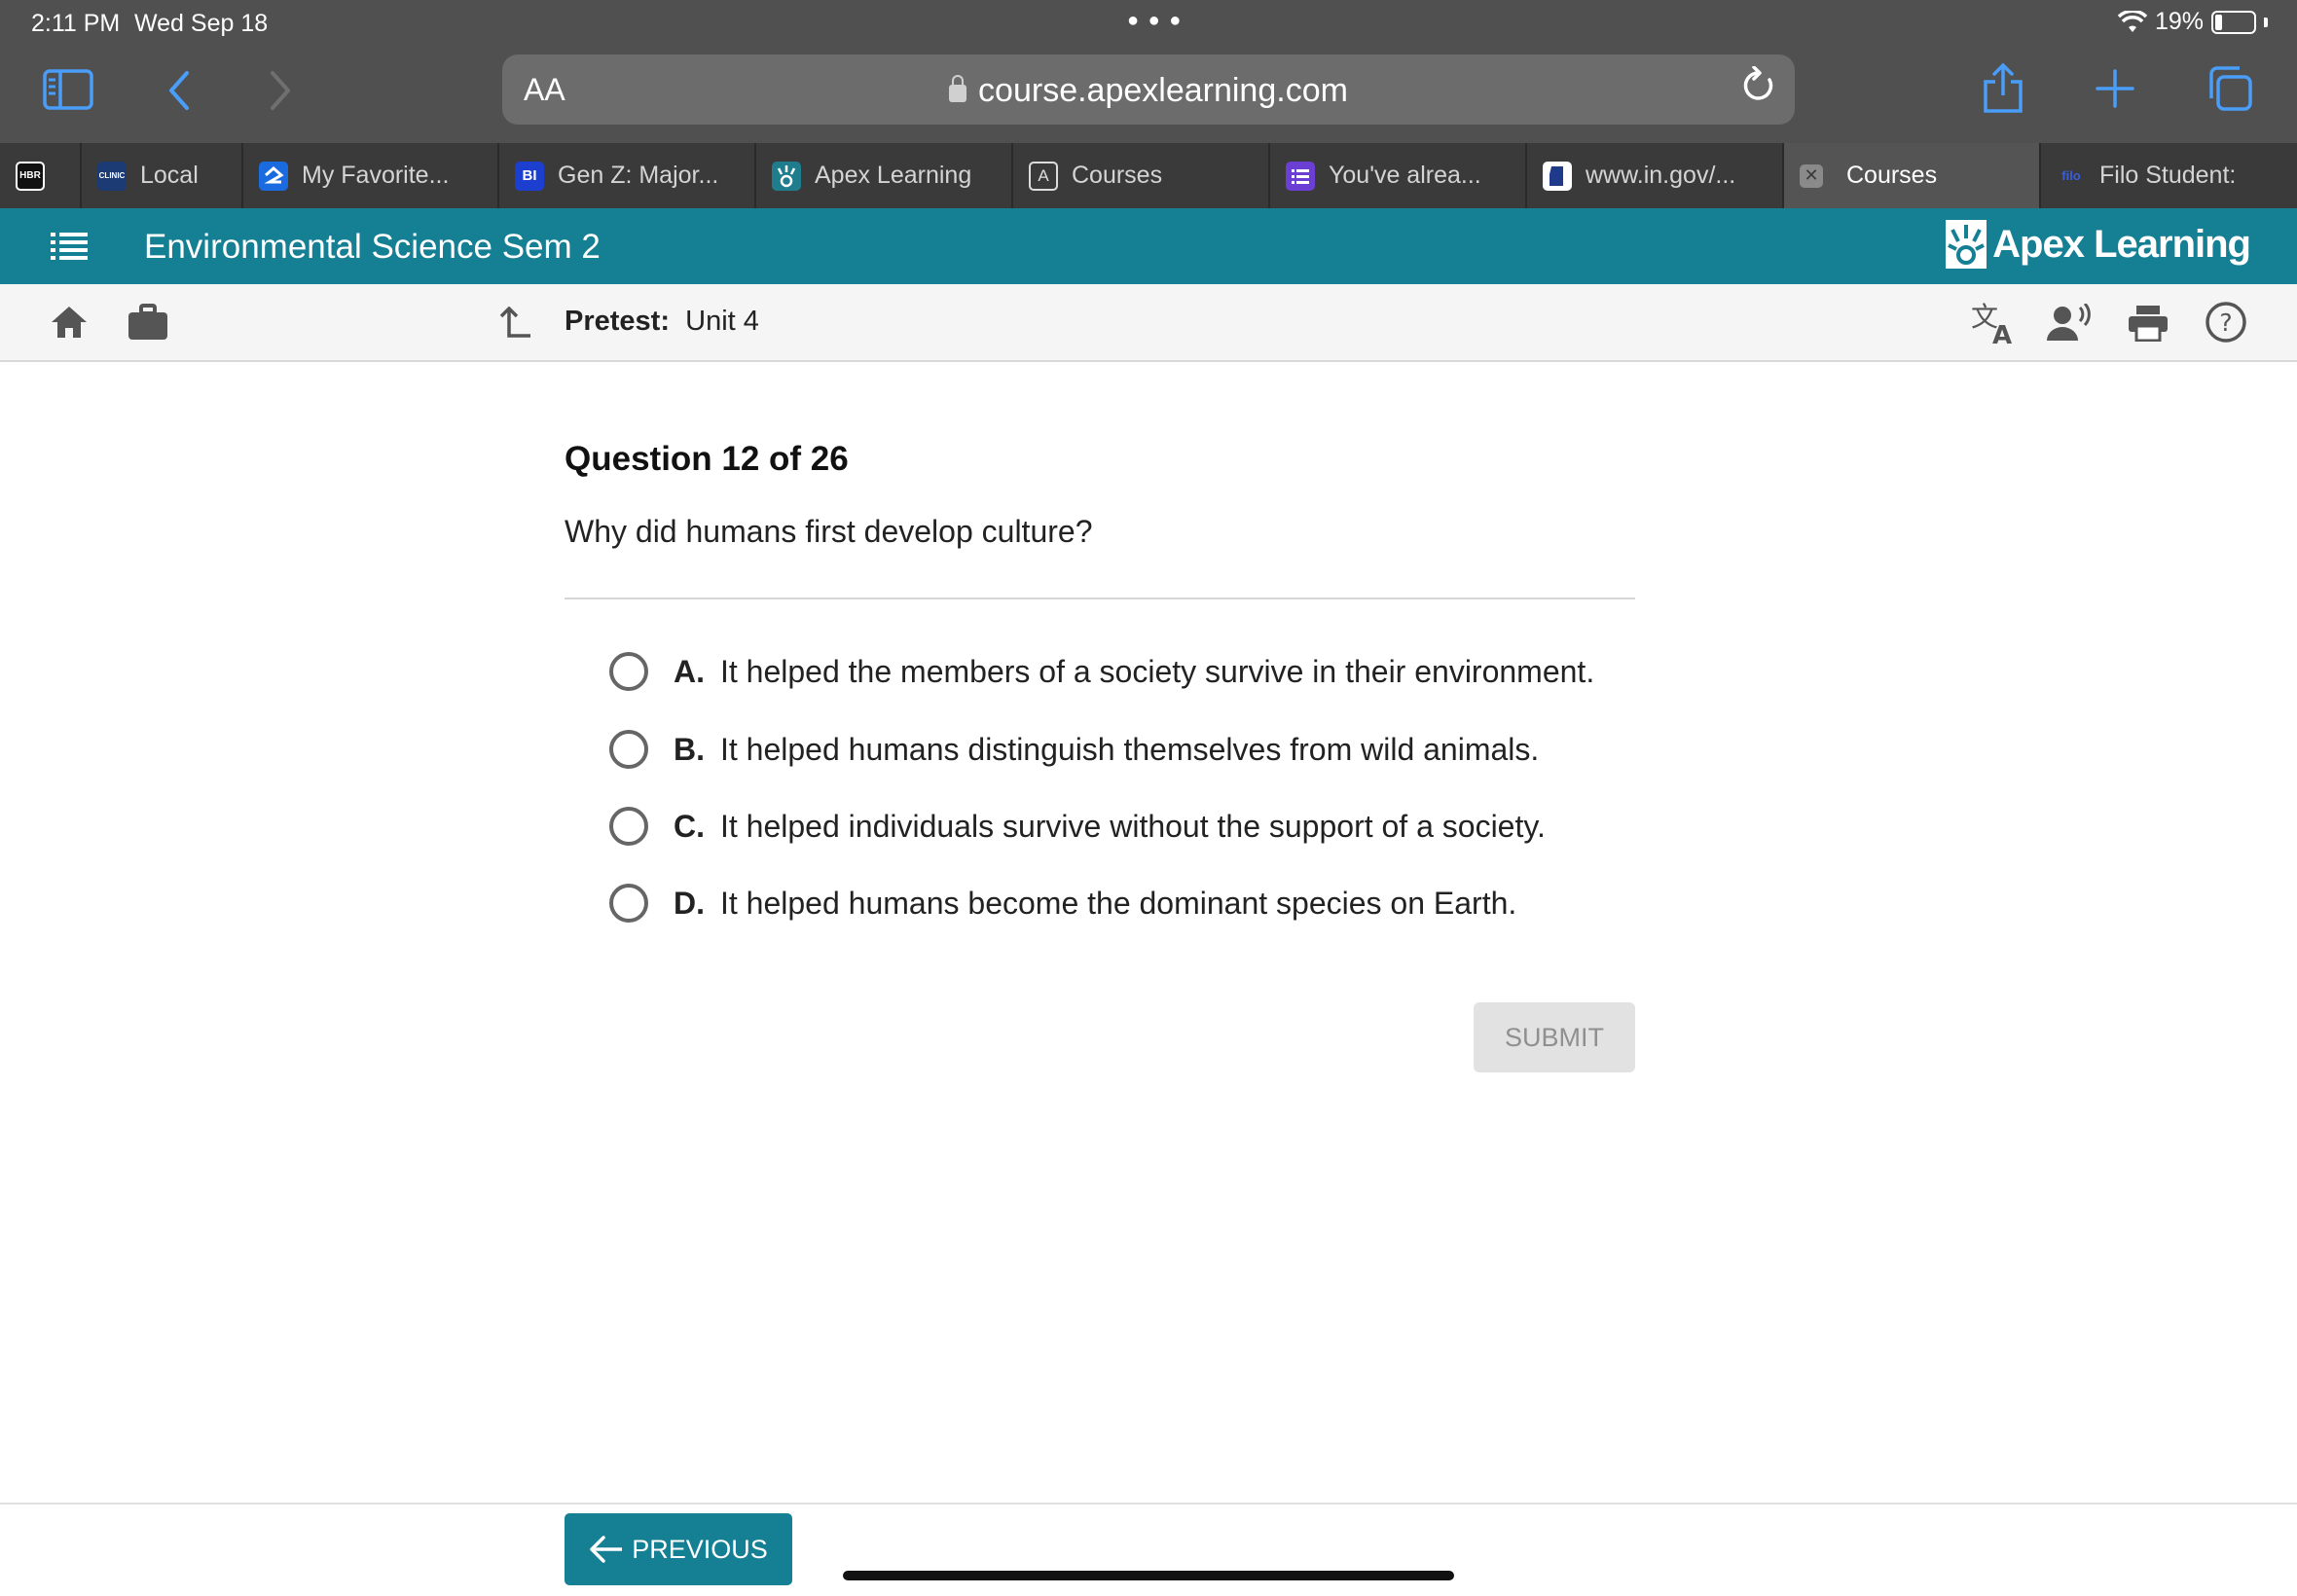  Describe the element at coordinates (1557, 176) in the screenshot. I see `in-gov-favicon-icon` at that location.